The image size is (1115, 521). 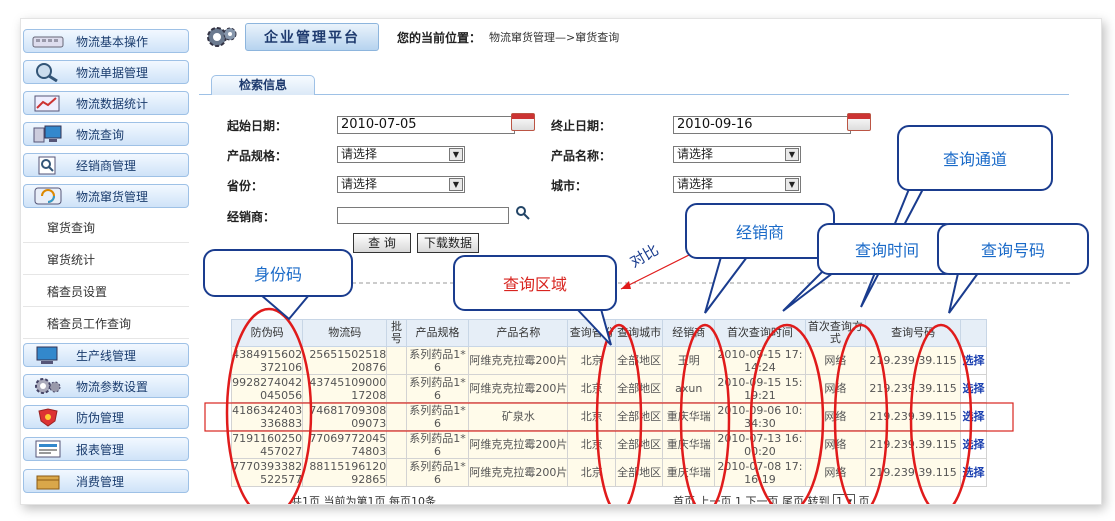 I want to click on column-header: 批号, so click(x=396, y=333).